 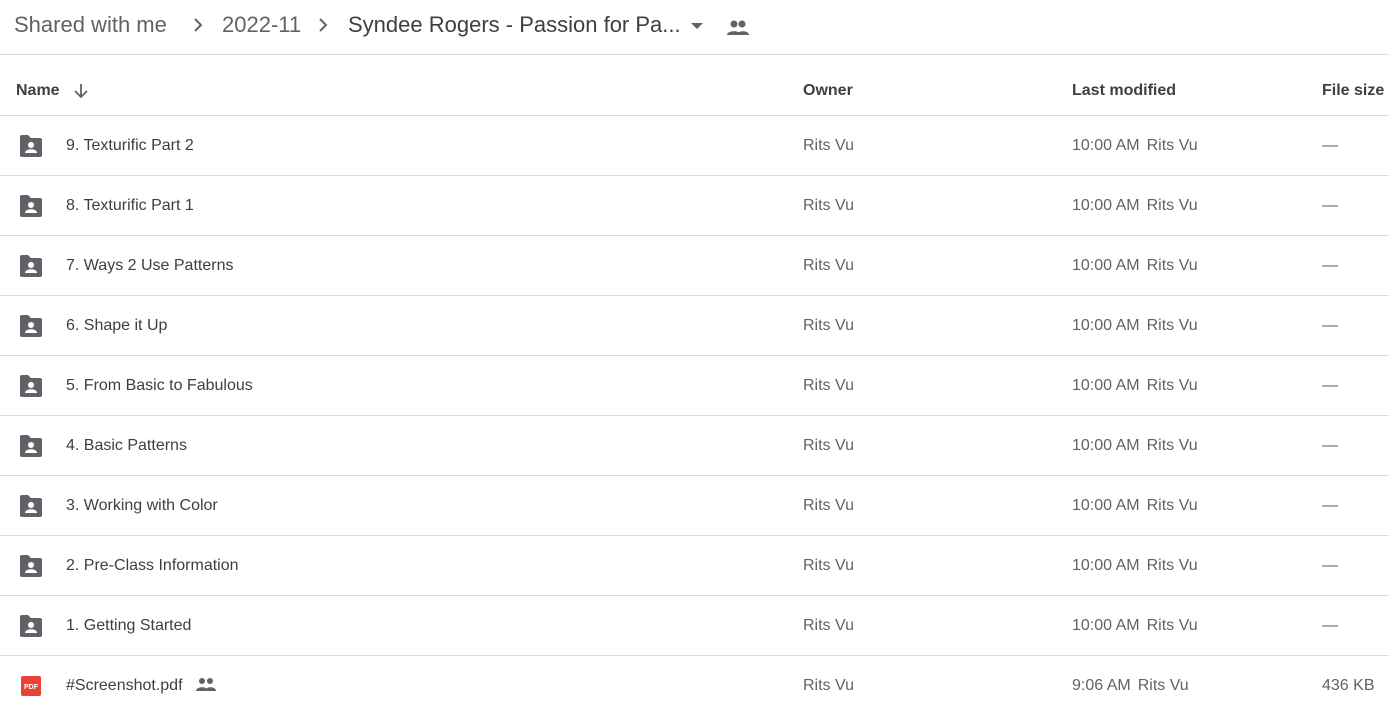 I want to click on pdf-icon: PDF, so click(x=31, y=686).